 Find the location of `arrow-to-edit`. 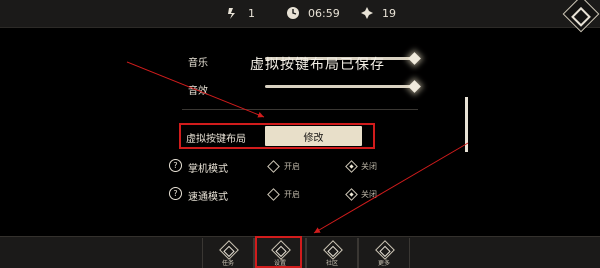

arrow-to-edit is located at coordinates (195, 89).